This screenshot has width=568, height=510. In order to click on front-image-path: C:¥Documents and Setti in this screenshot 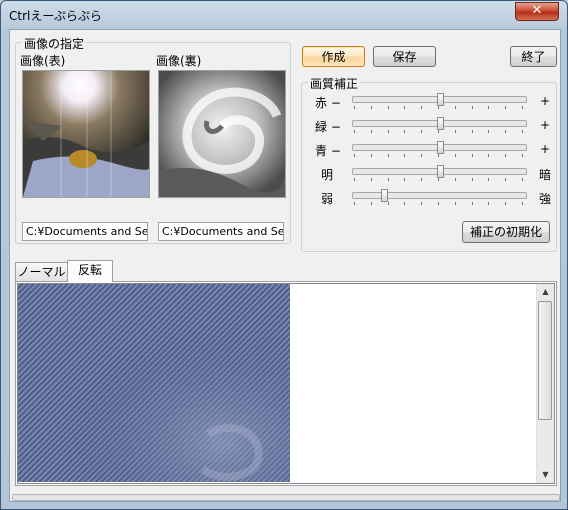, I will do `click(85, 231)`.